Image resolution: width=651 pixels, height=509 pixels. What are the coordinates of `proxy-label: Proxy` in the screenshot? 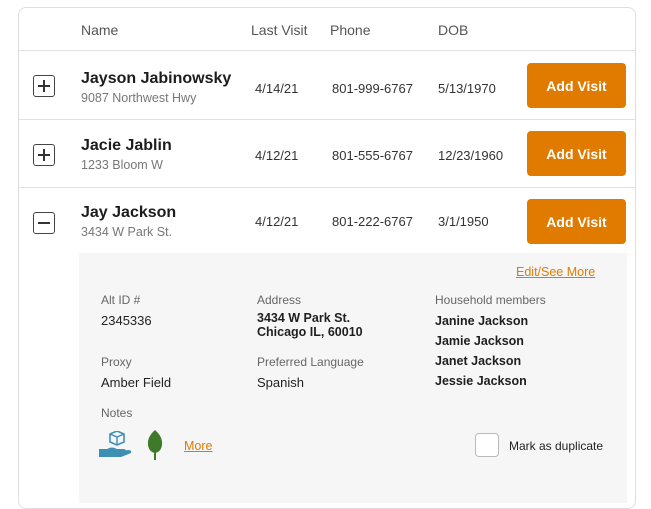 It's located at (116, 362).